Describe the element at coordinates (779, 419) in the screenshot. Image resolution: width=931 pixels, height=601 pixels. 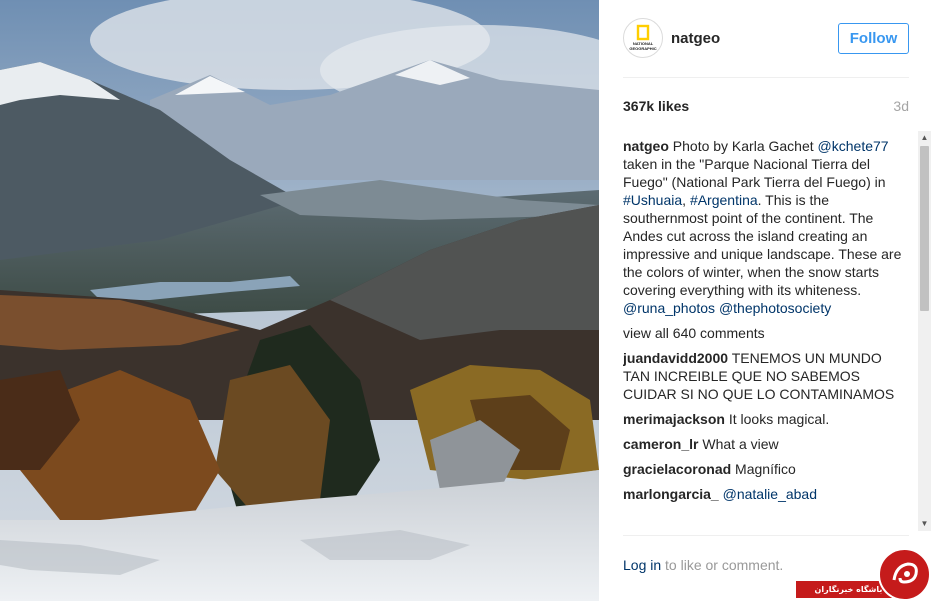
I see `comment-text: It looks magical.` at that location.